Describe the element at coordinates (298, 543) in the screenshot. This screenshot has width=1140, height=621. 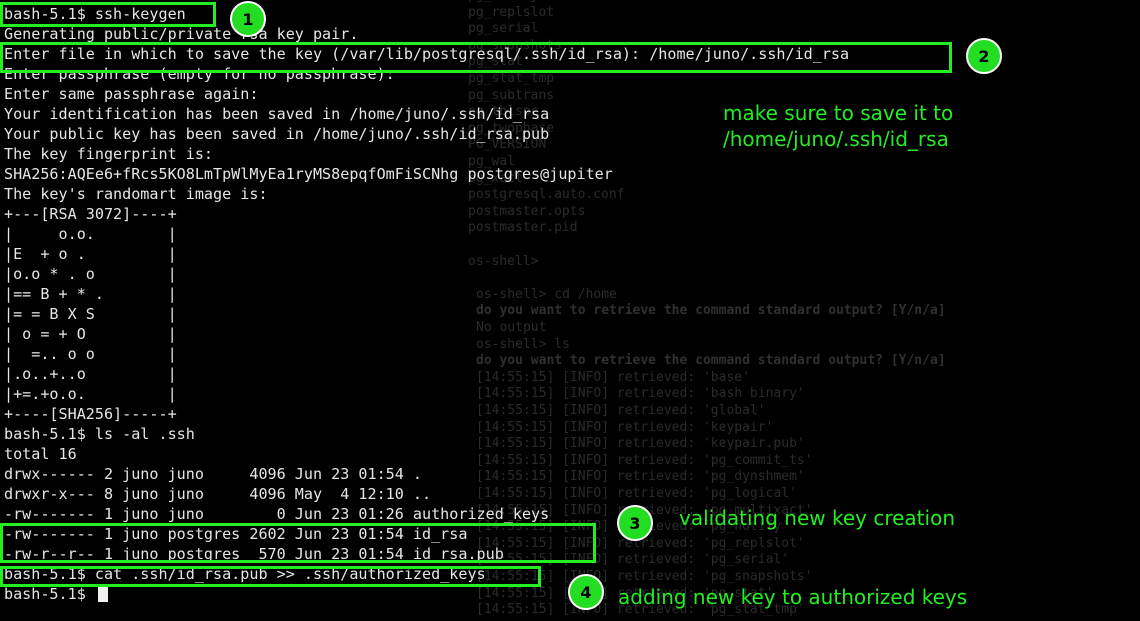
I see `highlight-box-key-files` at that location.